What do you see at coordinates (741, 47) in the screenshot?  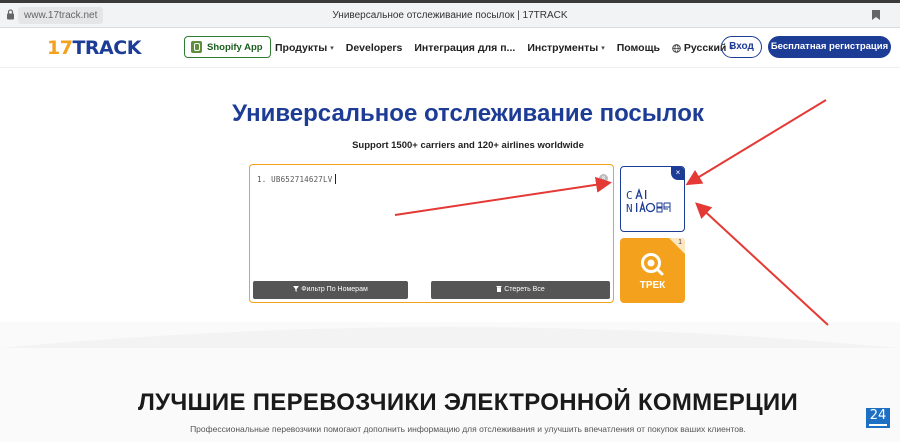 I see `login-button: Вход` at bounding box center [741, 47].